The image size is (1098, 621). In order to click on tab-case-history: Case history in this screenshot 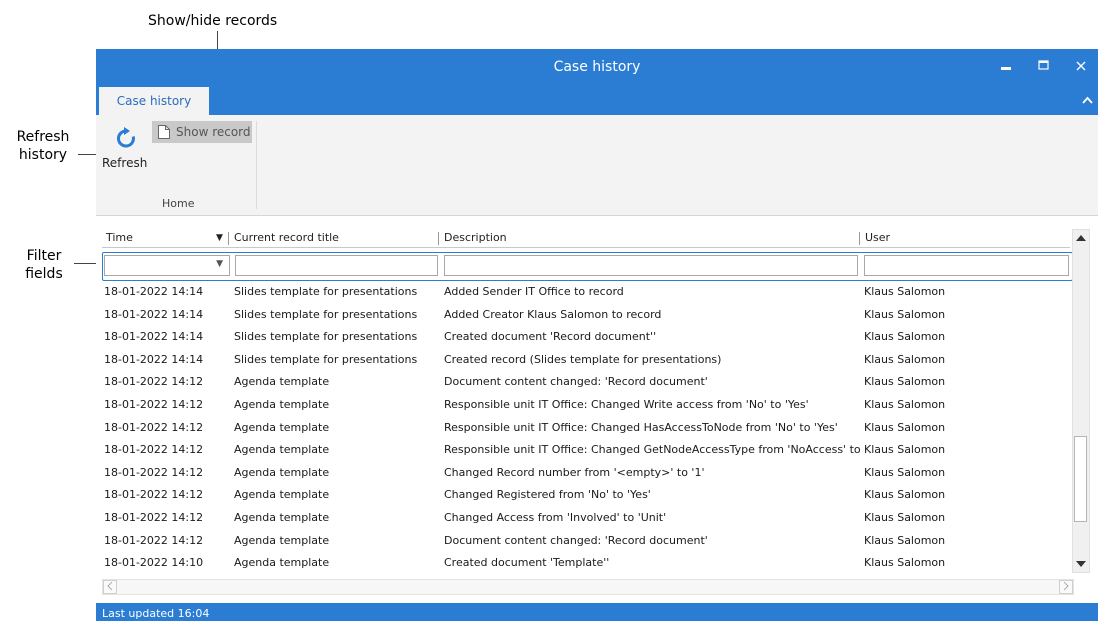, I will do `click(154, 101)`.